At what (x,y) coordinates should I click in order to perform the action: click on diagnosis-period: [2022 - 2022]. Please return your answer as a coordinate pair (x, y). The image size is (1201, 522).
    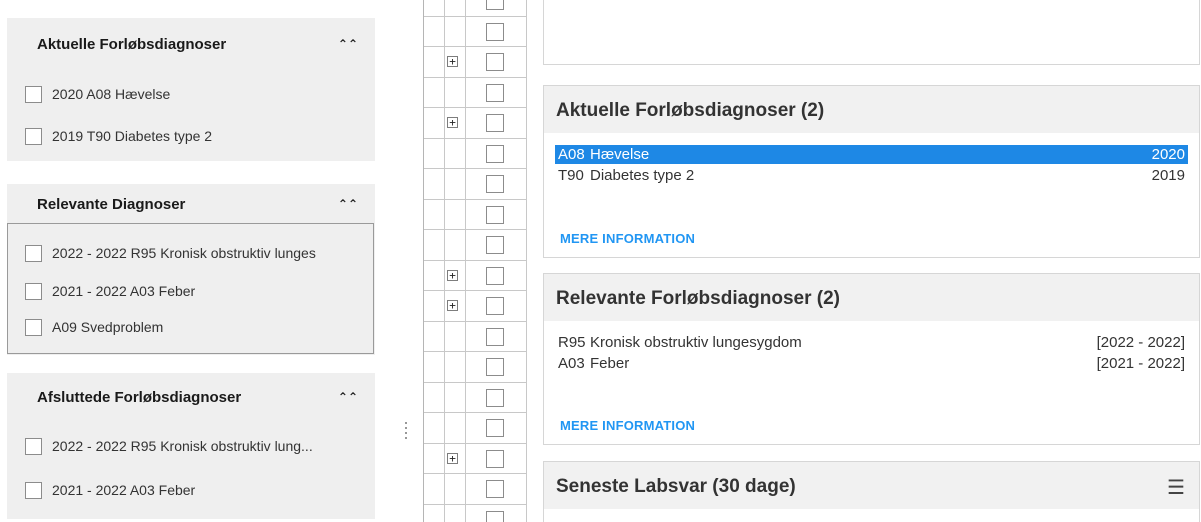
    Looking at the image, I should click on (1140, 342).